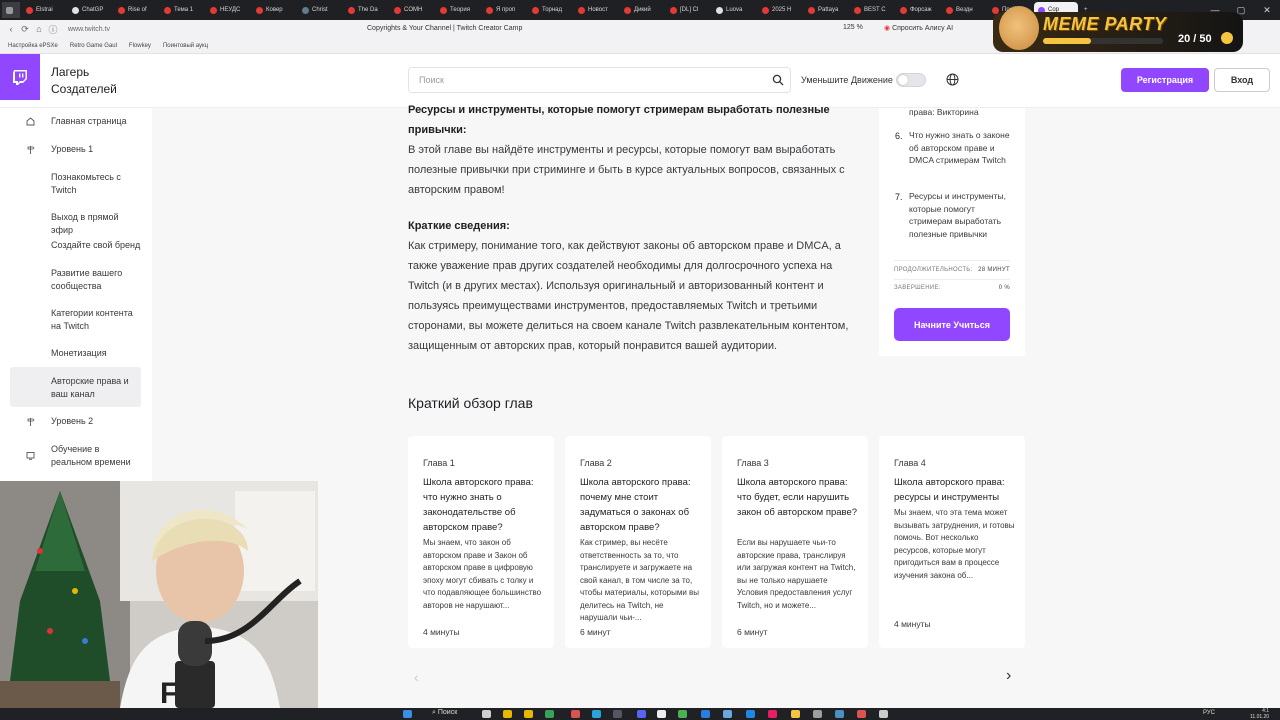  I want to click on divider, so click(952, 279).